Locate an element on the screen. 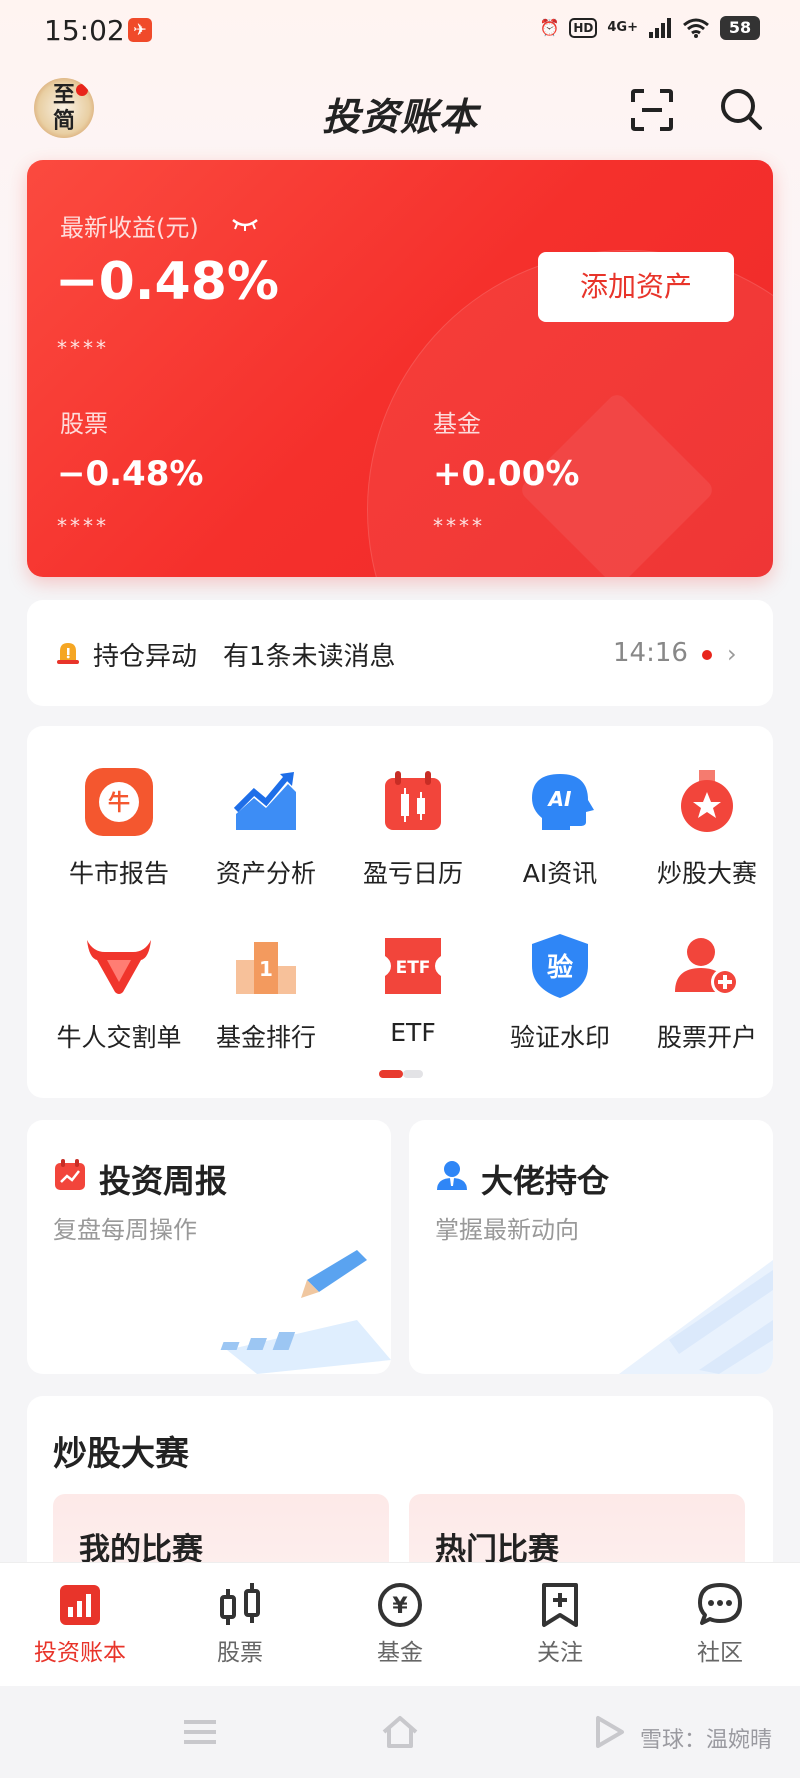 Image resolution: width=800 pixels, height=1778 pixels. scan-icon is located at coordinates (652, 110).